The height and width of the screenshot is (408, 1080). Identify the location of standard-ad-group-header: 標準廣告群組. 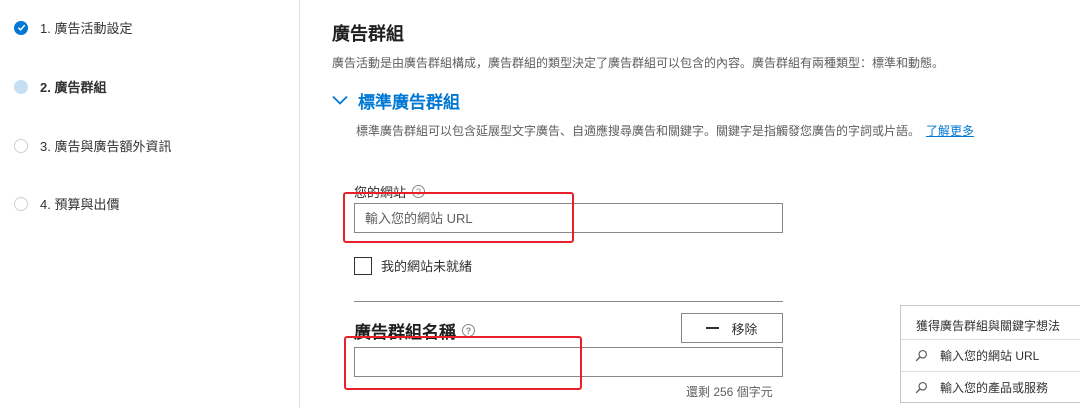
(396, 100).